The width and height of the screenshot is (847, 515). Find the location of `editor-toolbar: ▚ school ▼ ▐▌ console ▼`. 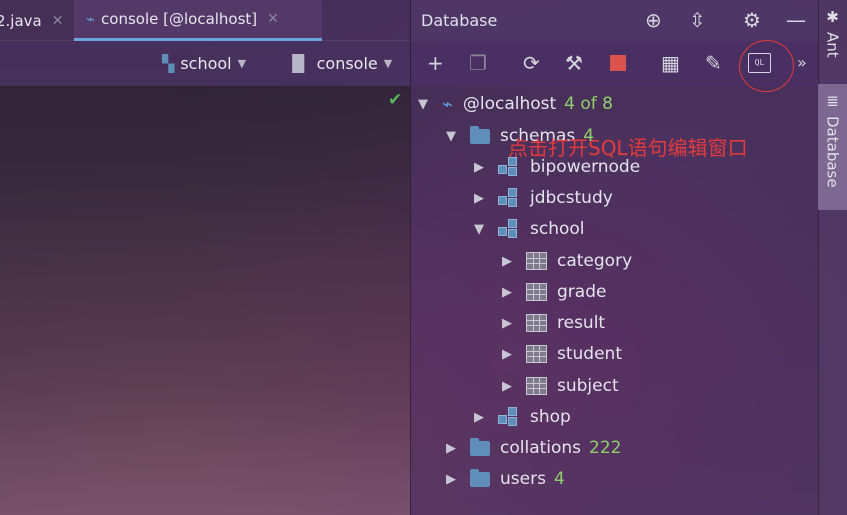

editor-toolbar: ▚ school ▼ ▐▌ console ▼ is located at coordinates (205, 63).